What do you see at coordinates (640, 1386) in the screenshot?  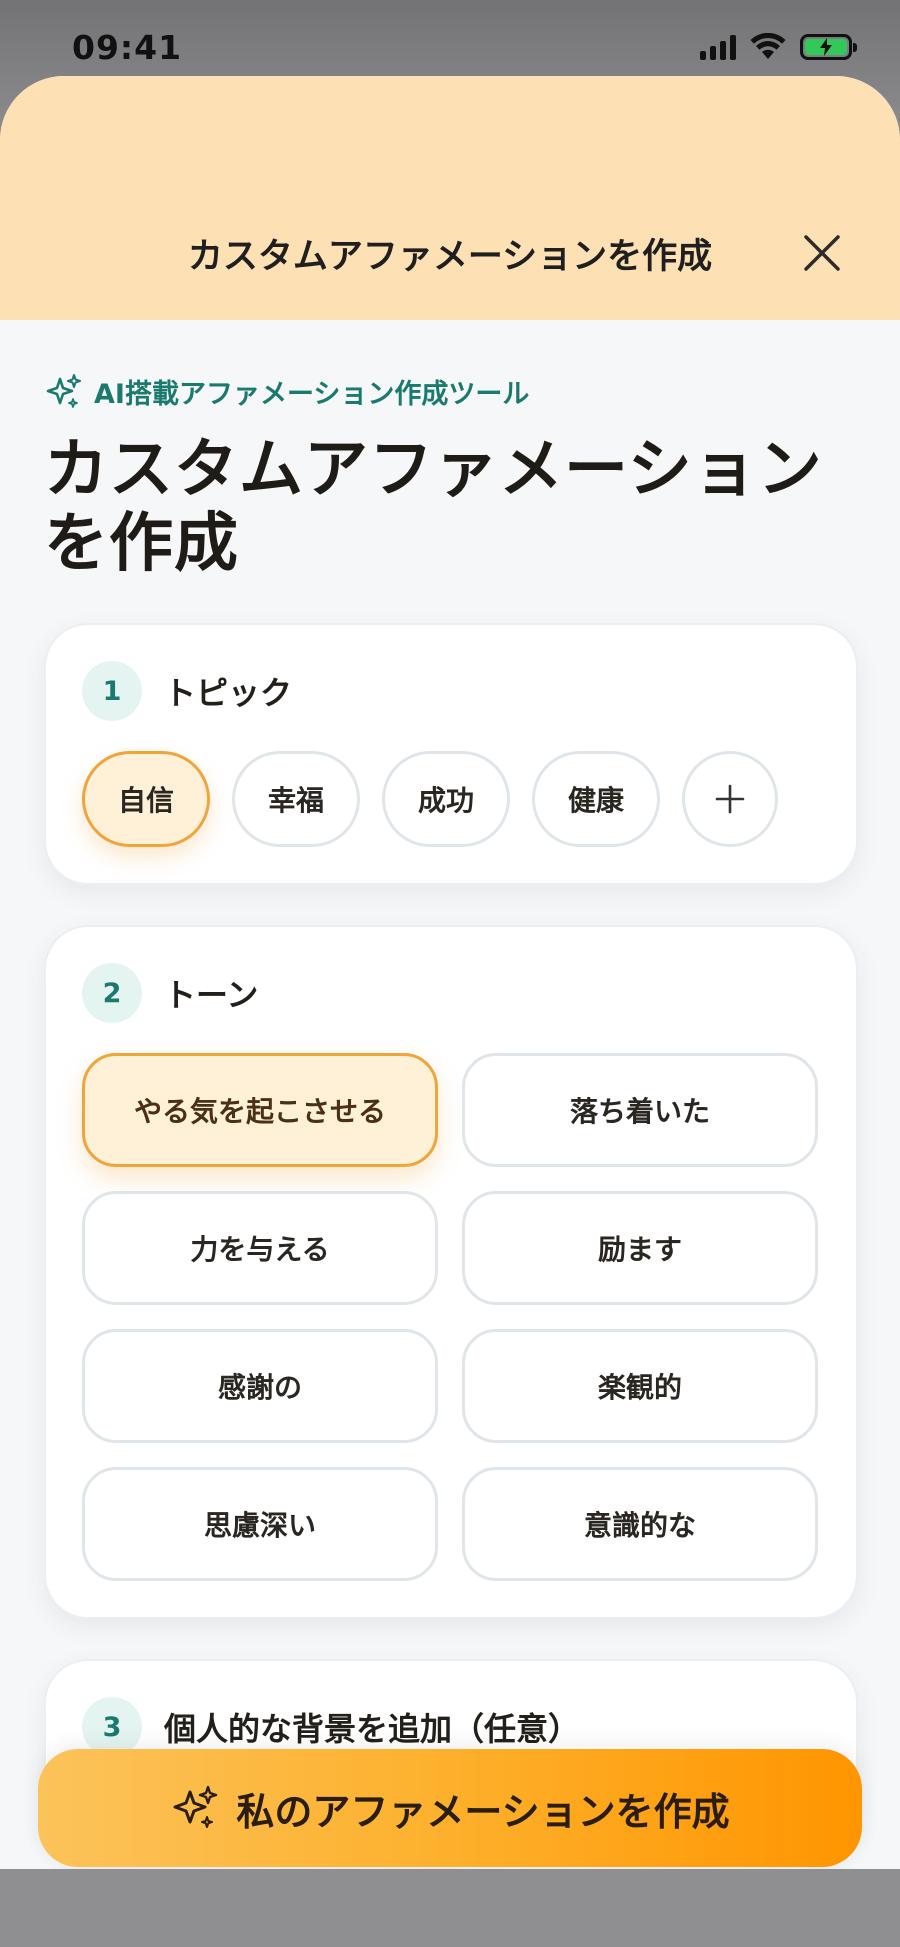 I see `tone-option-optimistic: 楽観的` at bounding box center [640, 1386].